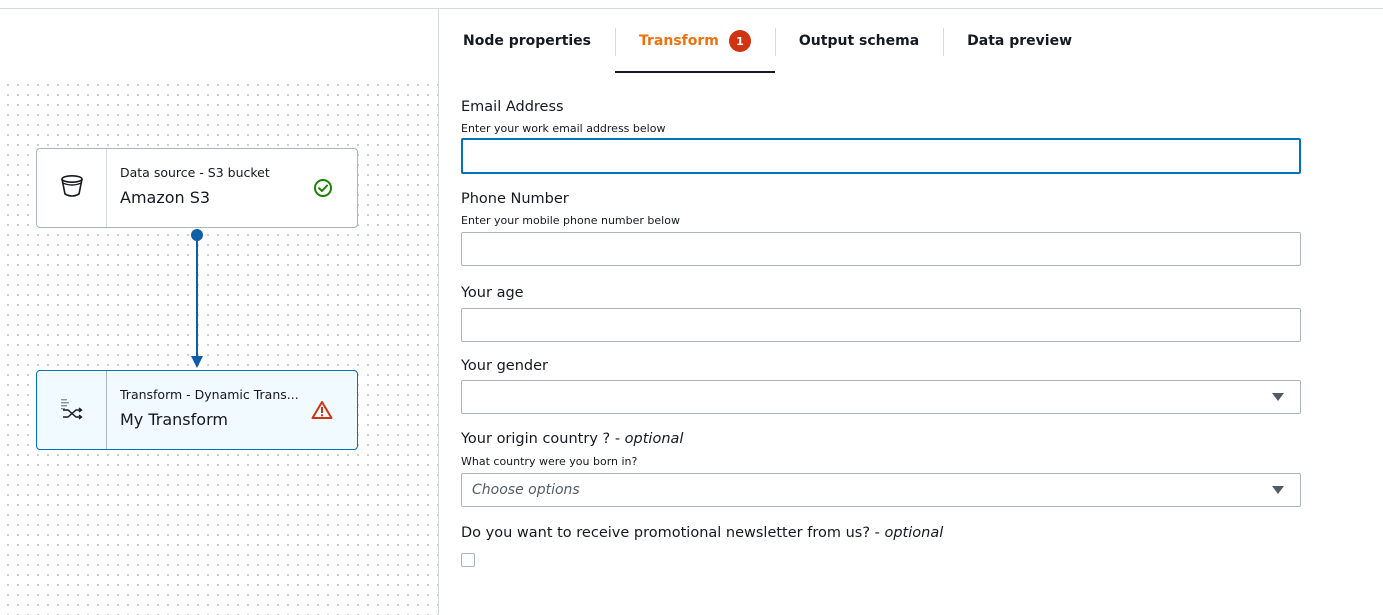 This screenshot has height=615, width=1383. I want to click on country-placeholder: Choose options, so click(526, 490).